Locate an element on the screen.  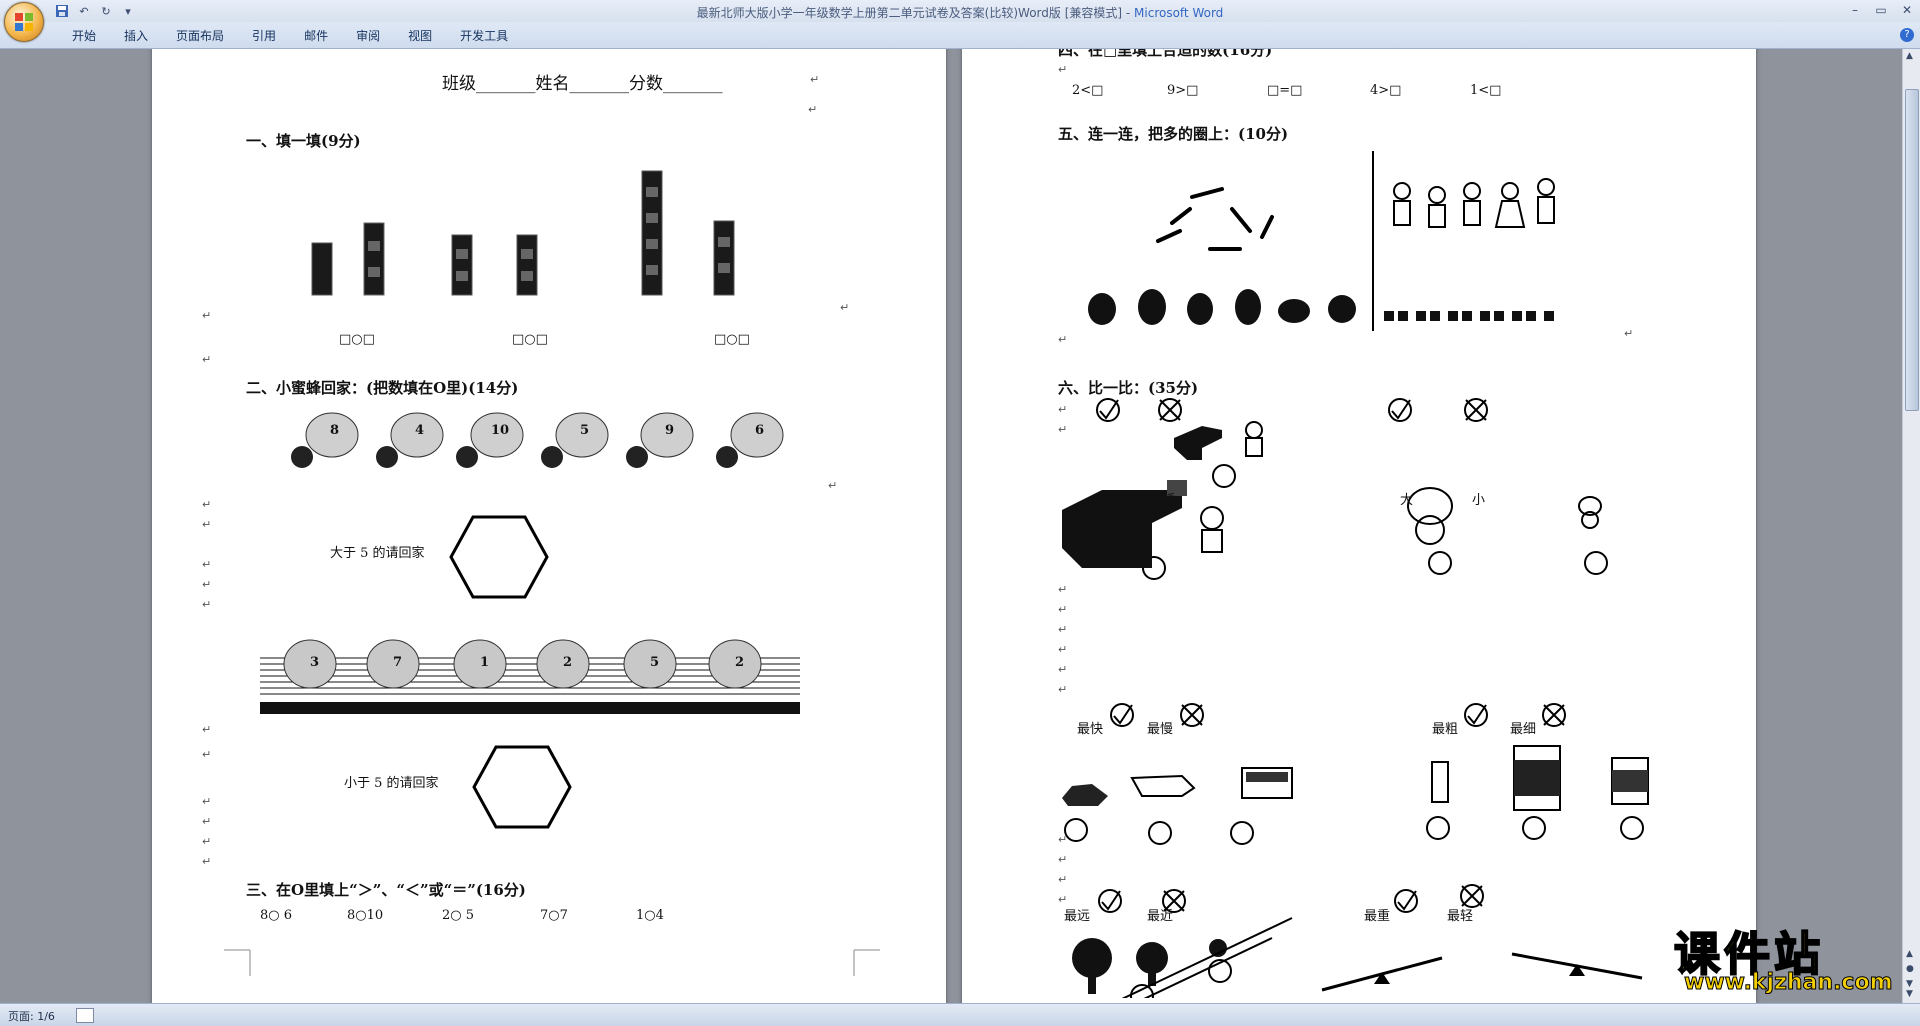
label-thickest: 最粗 is located at coordinates (1445, 729).